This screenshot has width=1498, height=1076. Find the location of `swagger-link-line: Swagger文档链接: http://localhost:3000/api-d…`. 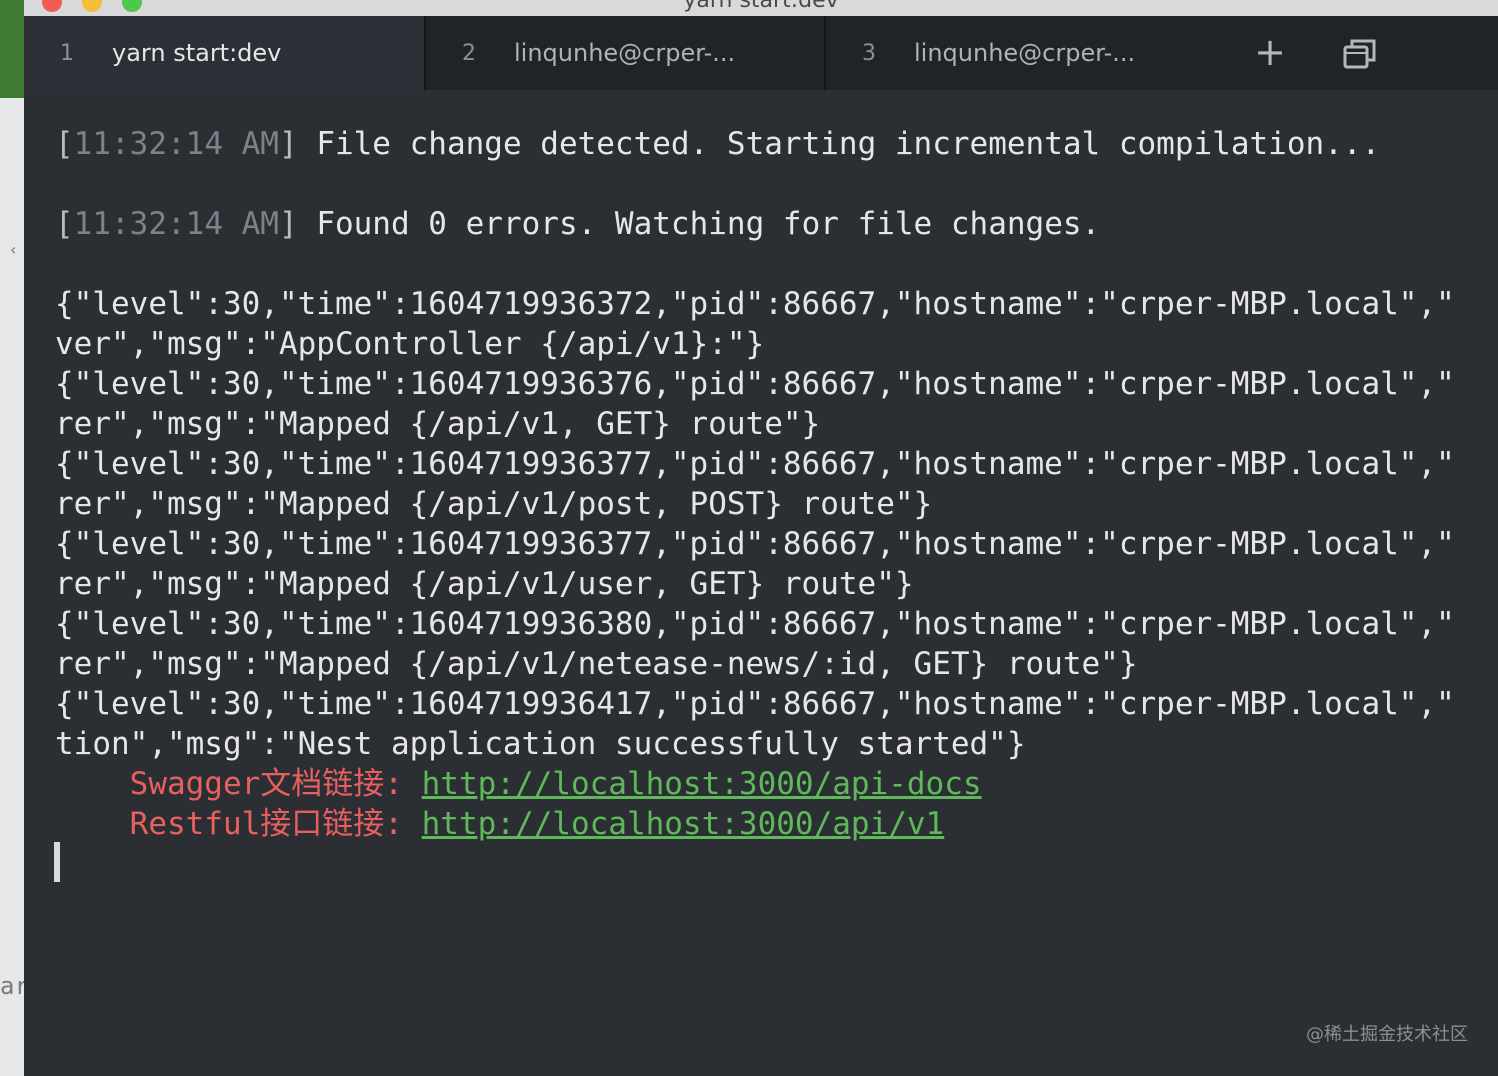

swagger-link-line: Swagger文档链接: http://localhost:3000/api-d… is located at coordinates (776, 784).